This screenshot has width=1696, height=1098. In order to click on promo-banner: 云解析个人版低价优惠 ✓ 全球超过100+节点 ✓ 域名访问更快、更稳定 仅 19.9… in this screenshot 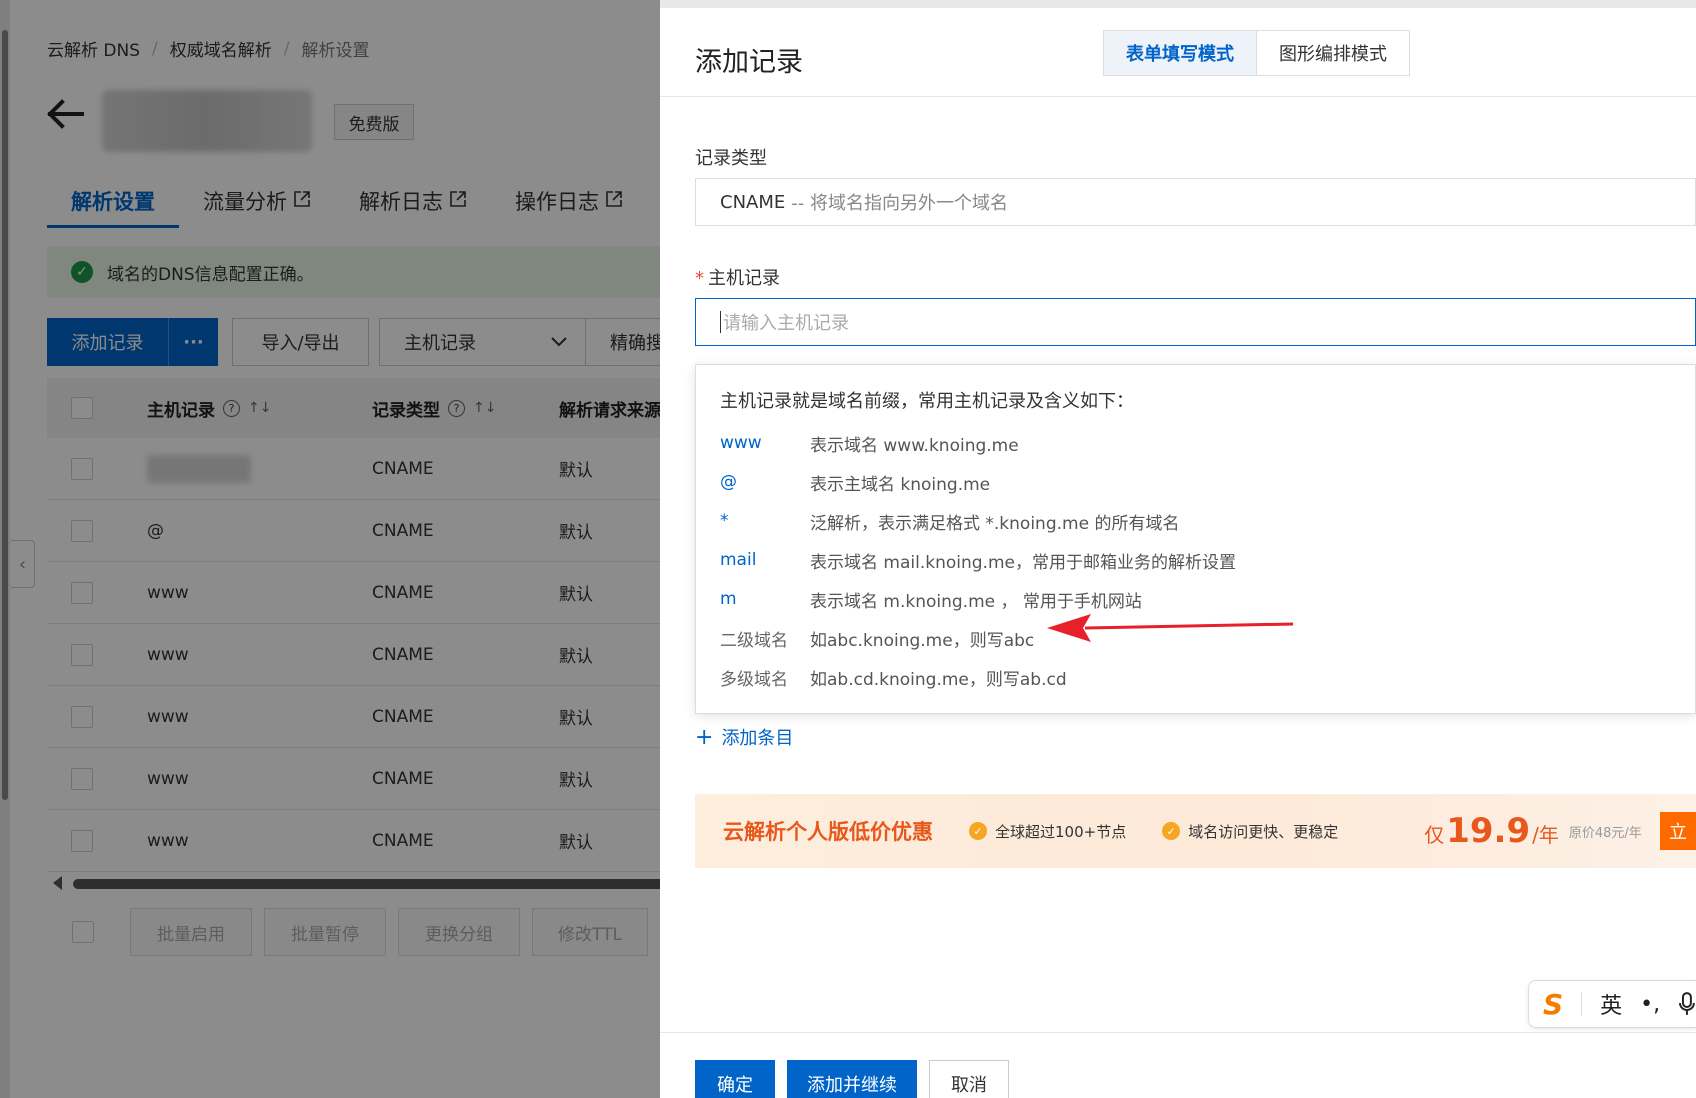, I will do `click(1195, 831)`.